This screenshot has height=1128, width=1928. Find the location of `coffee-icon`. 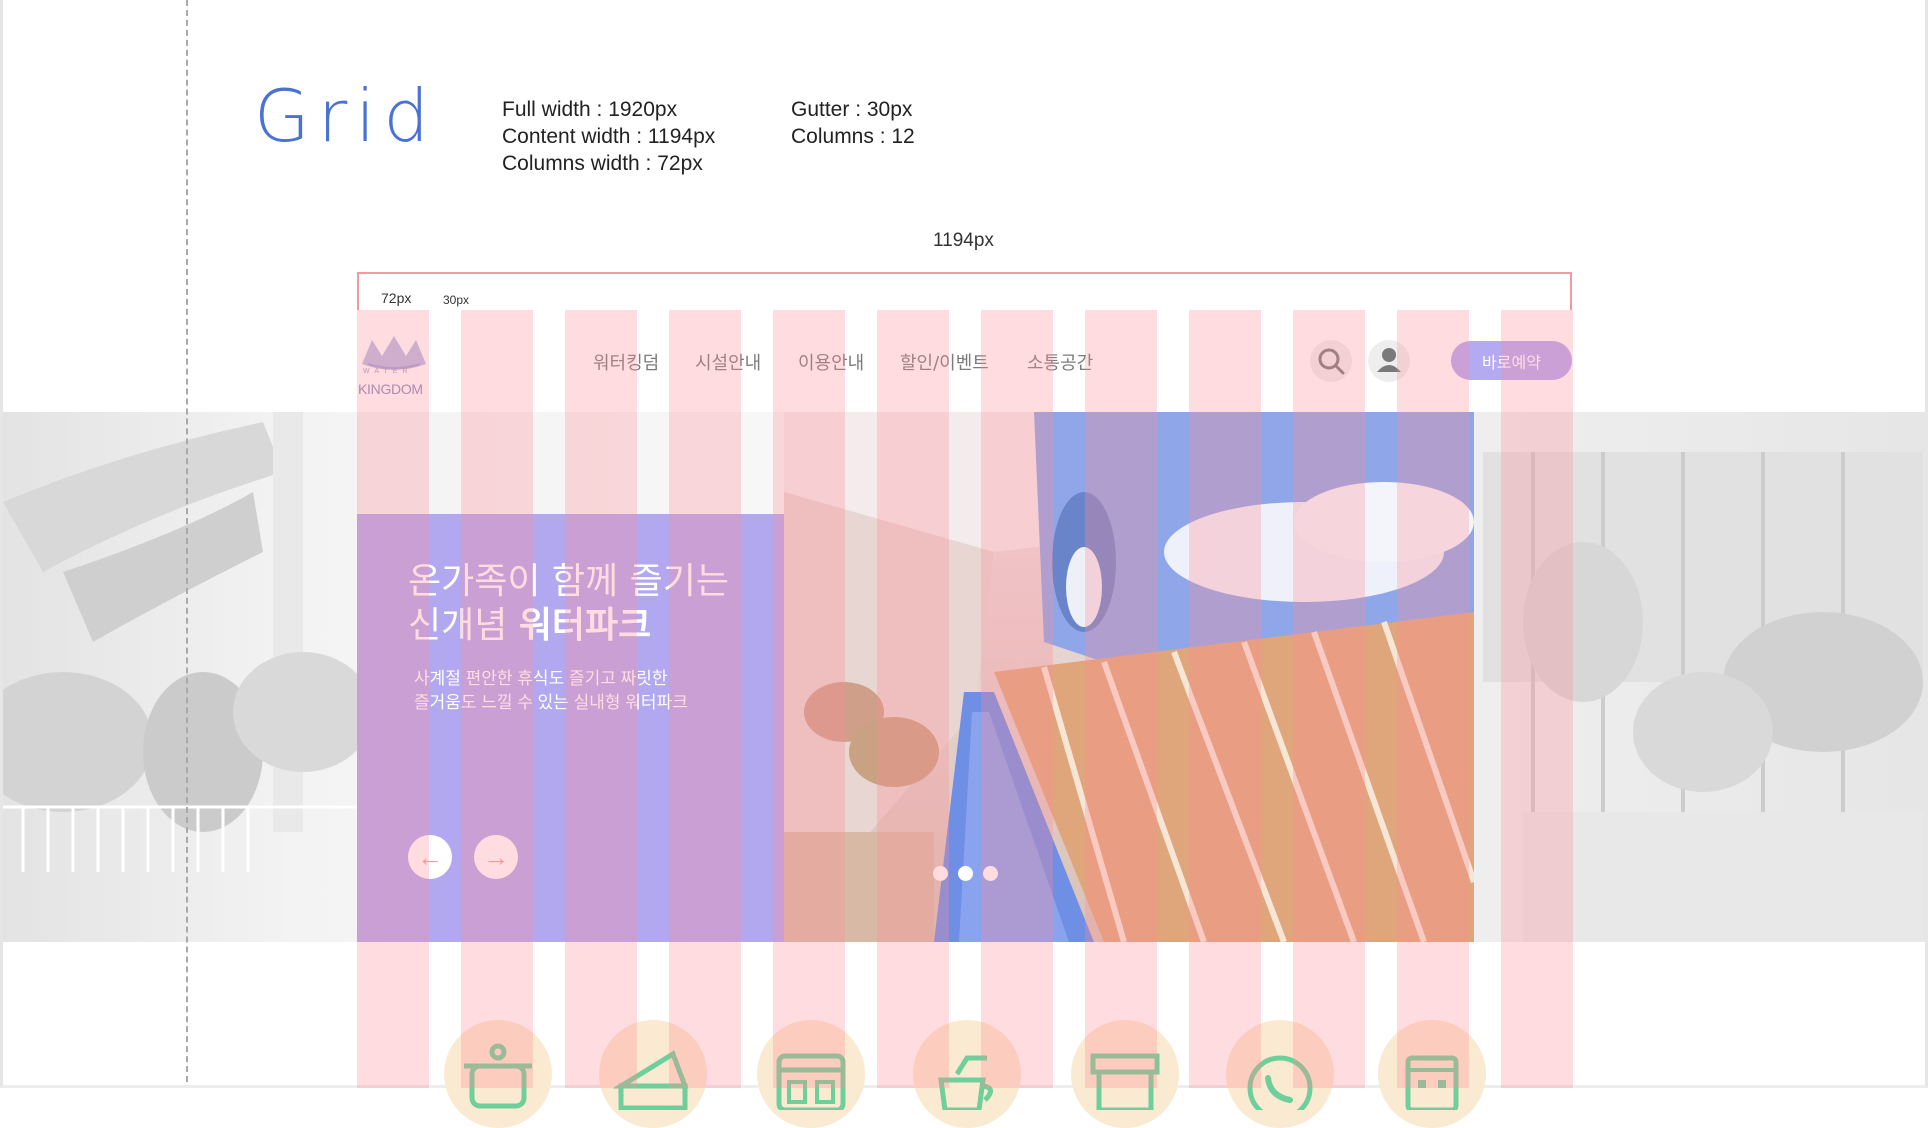

coffee-icon is located at coordinates (965, 1082).